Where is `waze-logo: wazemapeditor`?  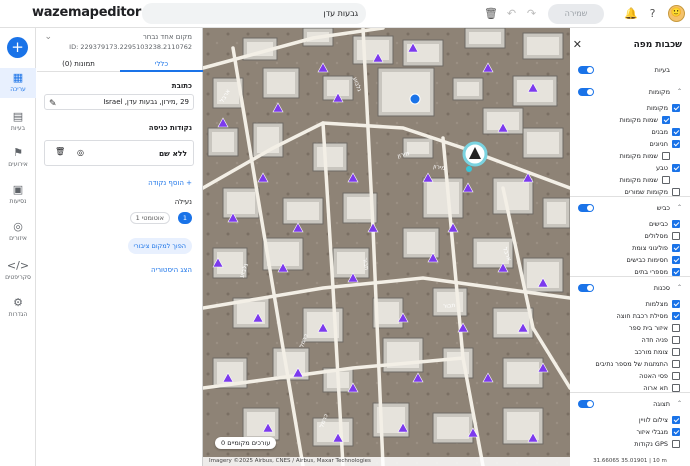 waze-logo: wazemapeditor is located at coordinates (86, 12).